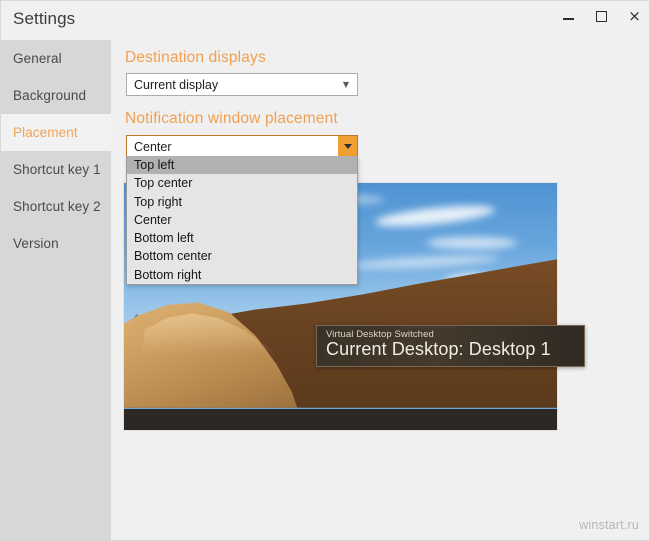 The width and height of the screenshot is (650, 541). I want to click on notification-placement-select: Center, so click(242, 146).